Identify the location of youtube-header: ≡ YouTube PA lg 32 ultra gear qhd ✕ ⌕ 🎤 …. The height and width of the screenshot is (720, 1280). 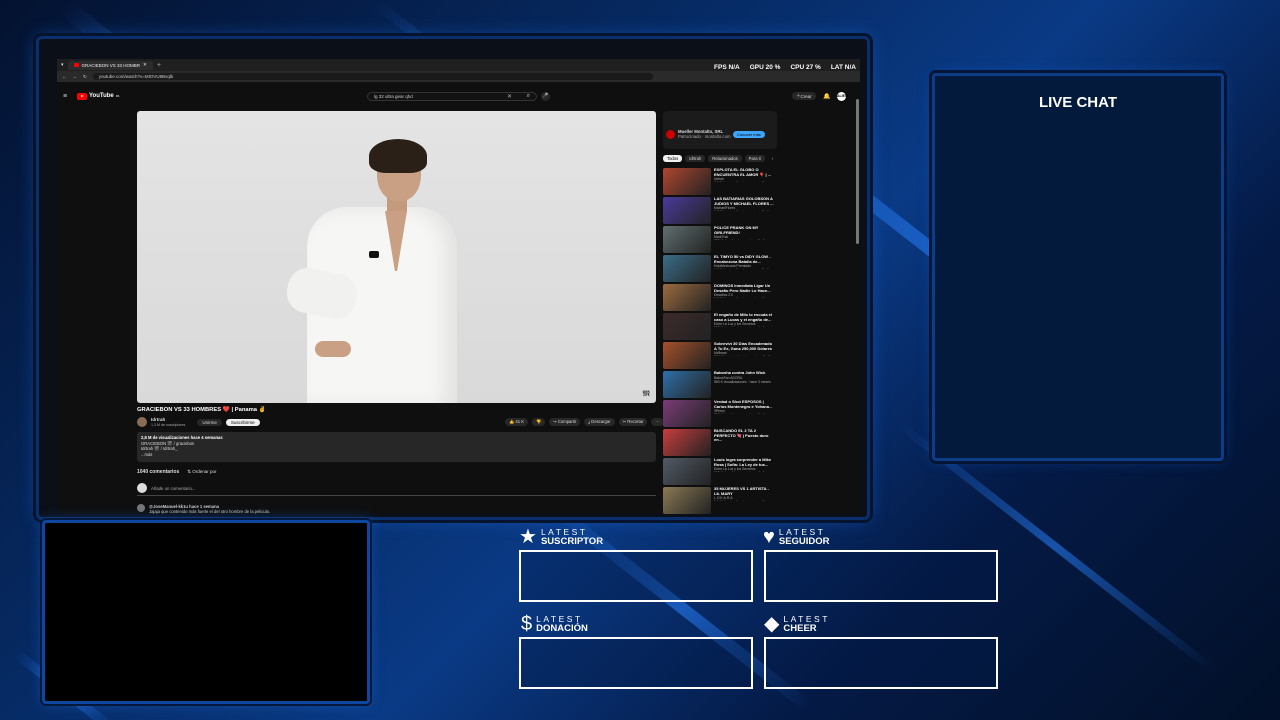
(458, 96).